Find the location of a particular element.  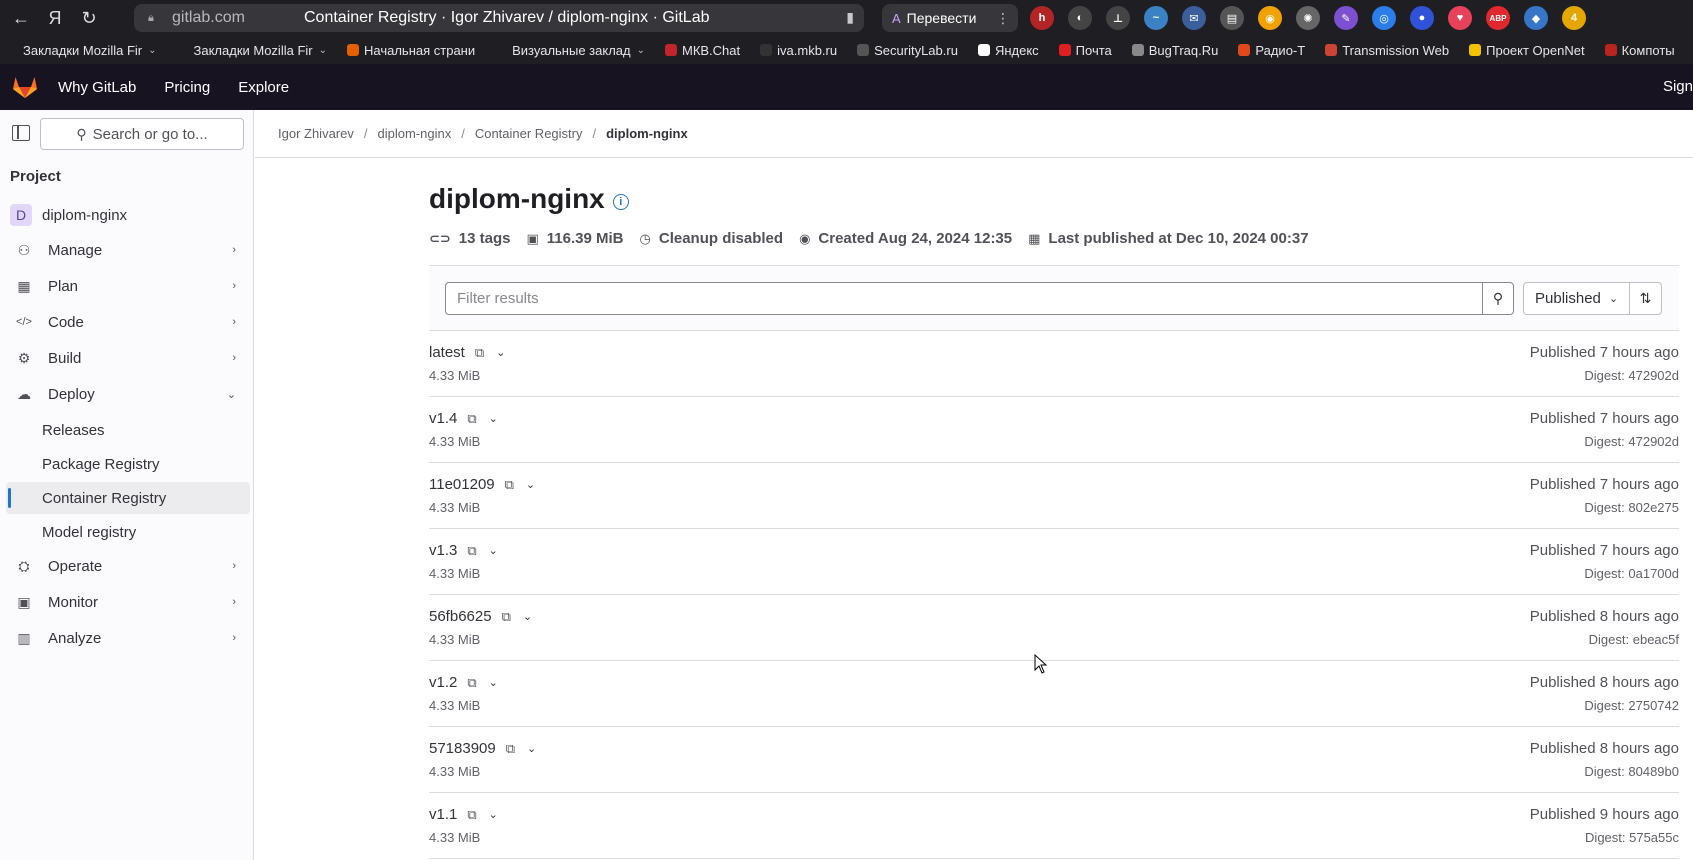

sidebar-item-operate: ⛭ Operate › is located at coordinates (128, 566).